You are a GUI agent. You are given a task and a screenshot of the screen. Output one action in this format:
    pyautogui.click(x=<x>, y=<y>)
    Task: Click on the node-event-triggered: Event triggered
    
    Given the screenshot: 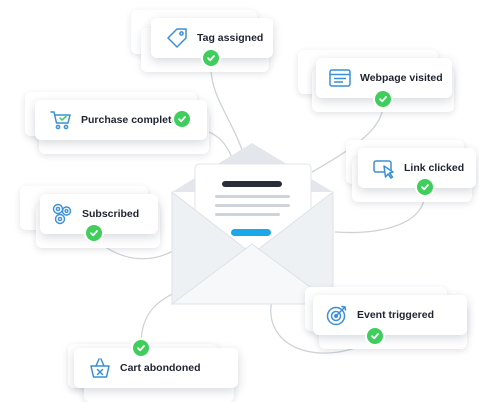 What is the action you would take?
    pyautogui.click(x=388, y=318)
    